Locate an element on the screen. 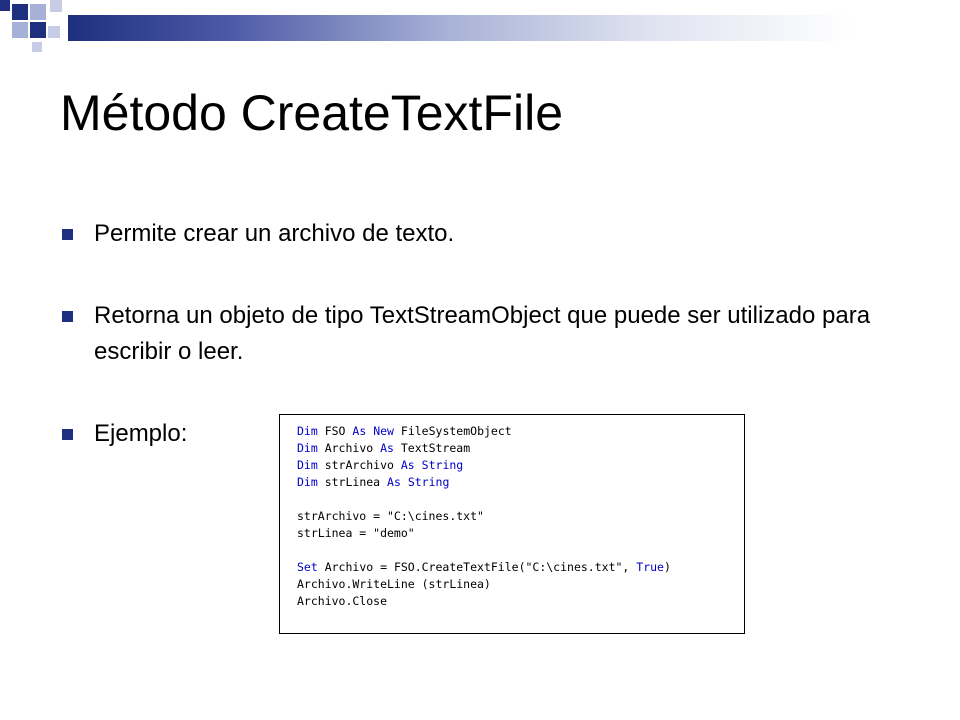  code-text: FSO is located at coordinates (335, 431).